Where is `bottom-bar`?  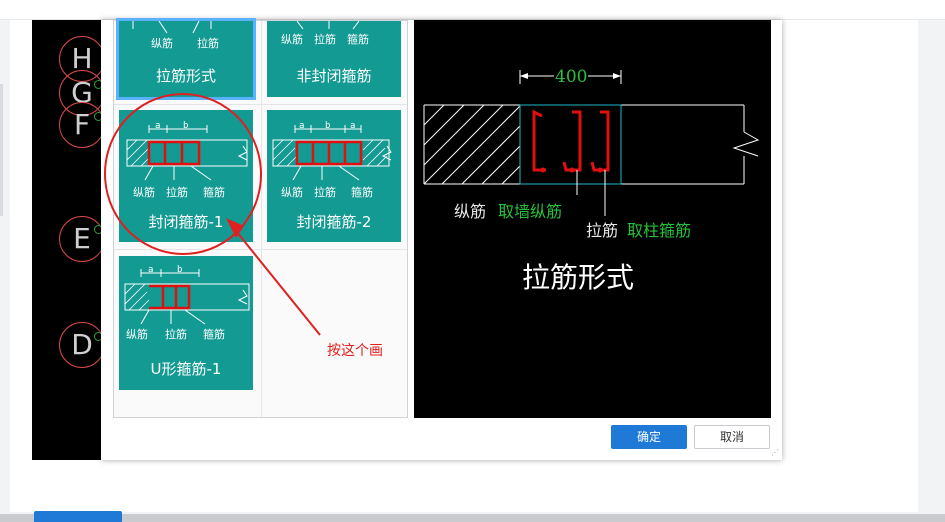 bottom-bar is located at coordinates (472, 518).